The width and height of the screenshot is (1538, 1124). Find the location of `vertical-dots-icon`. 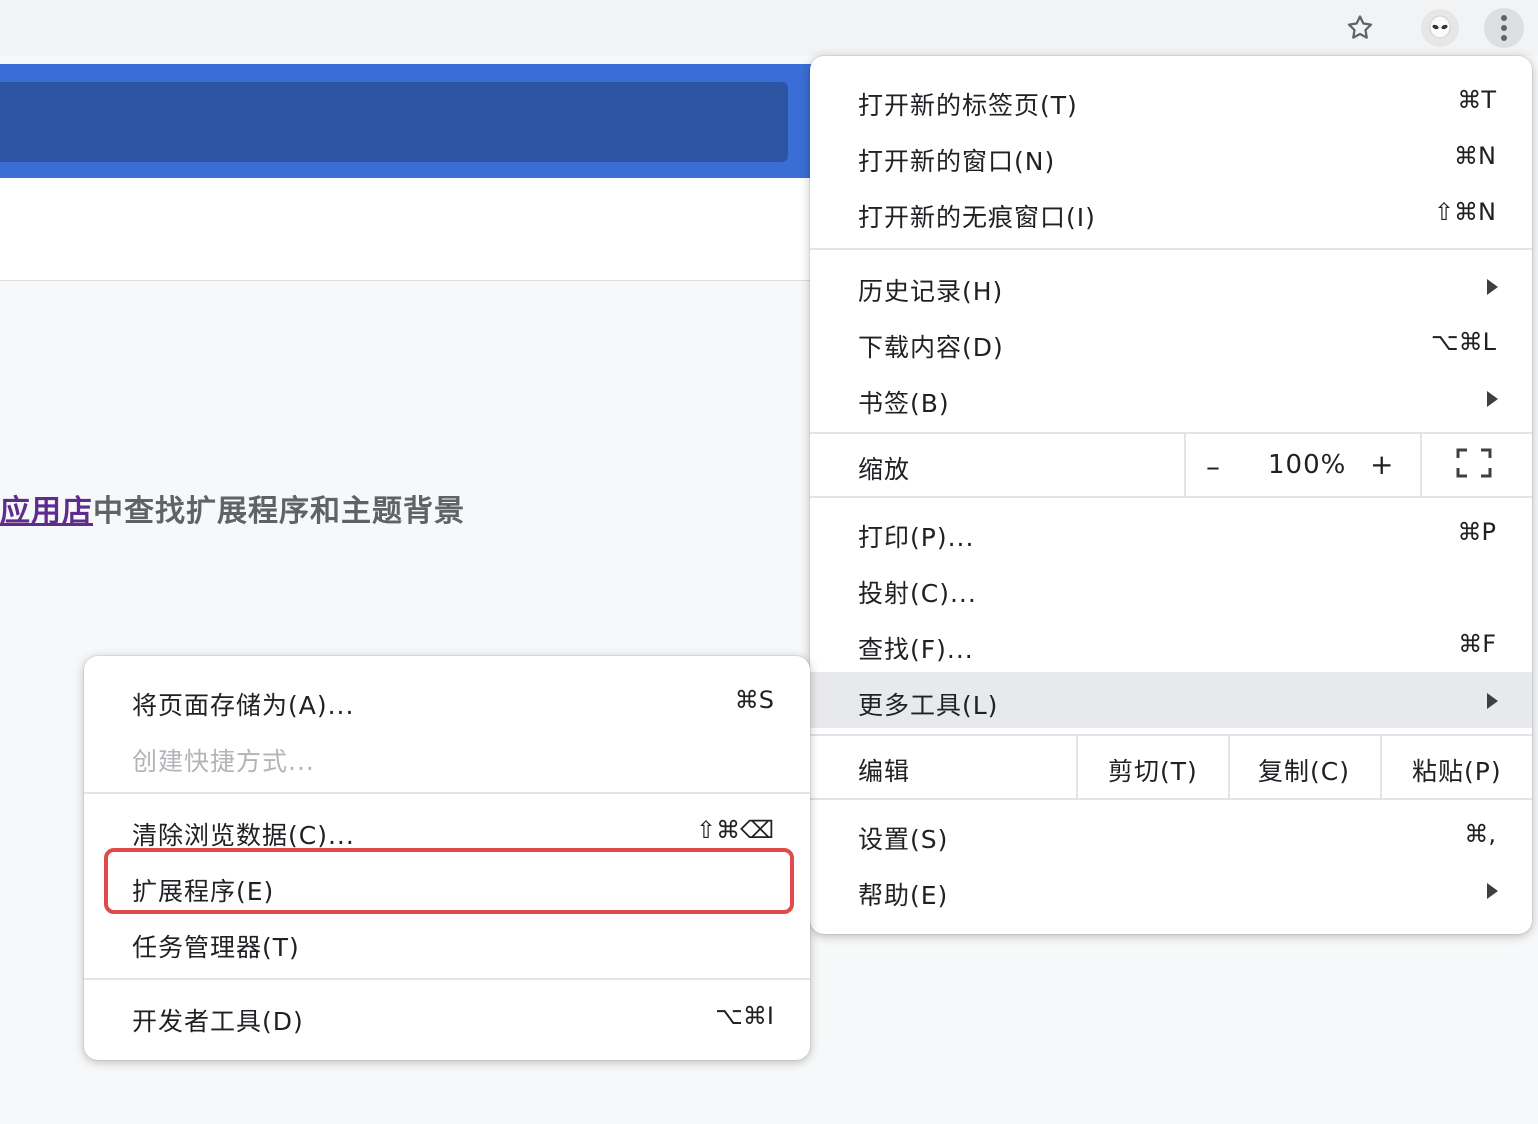

vertical-dots-icon is located at coordinates (1504, 28).